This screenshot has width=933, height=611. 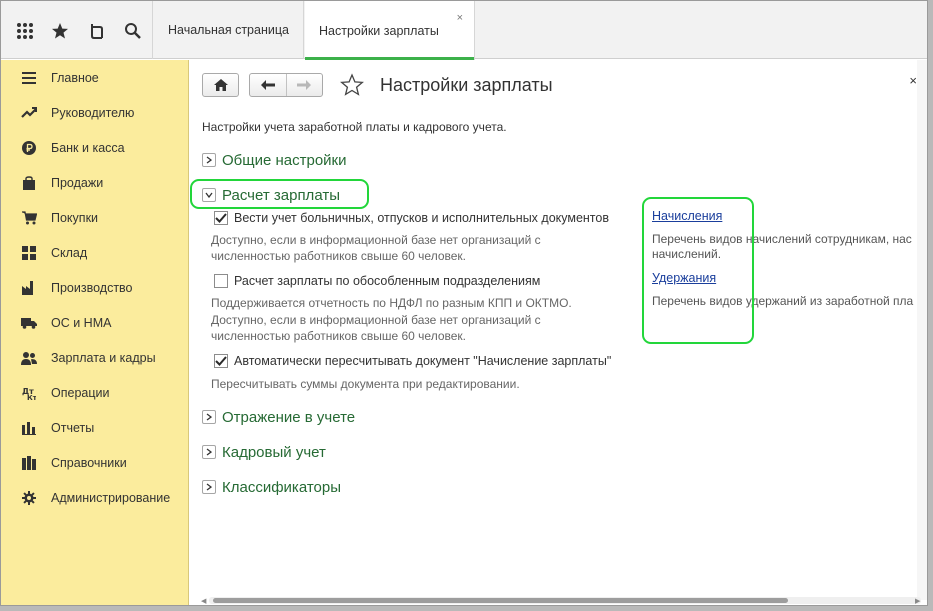 I want to click on sidebar-item-label: Банк и касса, so click(x=88, y=148).